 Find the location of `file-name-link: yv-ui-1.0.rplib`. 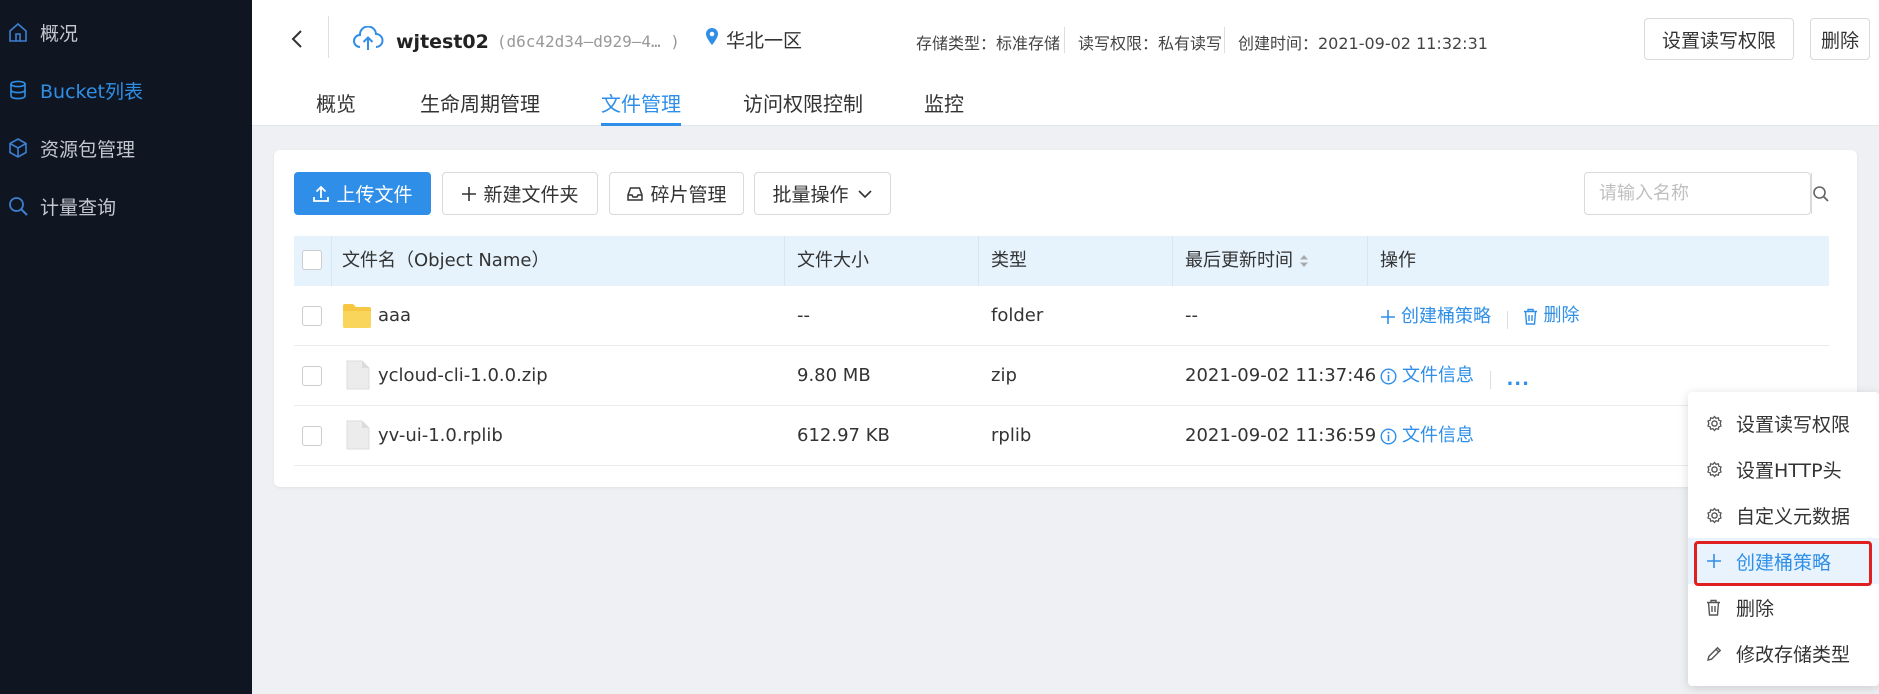

file-name-link: yv-ui-1.0.rplib is located at coordinates (440, 436).